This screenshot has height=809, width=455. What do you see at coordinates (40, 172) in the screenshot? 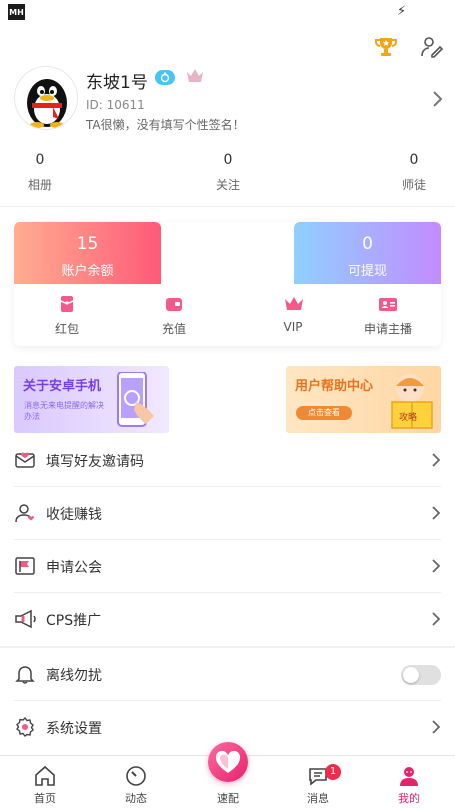
I see `stat-album: 0 相册` at bounding box center [40, 172].